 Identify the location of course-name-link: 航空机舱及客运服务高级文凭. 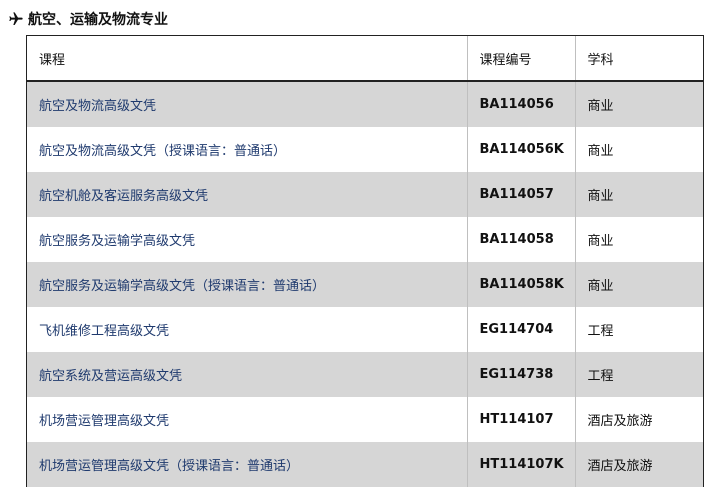
(247, 194).